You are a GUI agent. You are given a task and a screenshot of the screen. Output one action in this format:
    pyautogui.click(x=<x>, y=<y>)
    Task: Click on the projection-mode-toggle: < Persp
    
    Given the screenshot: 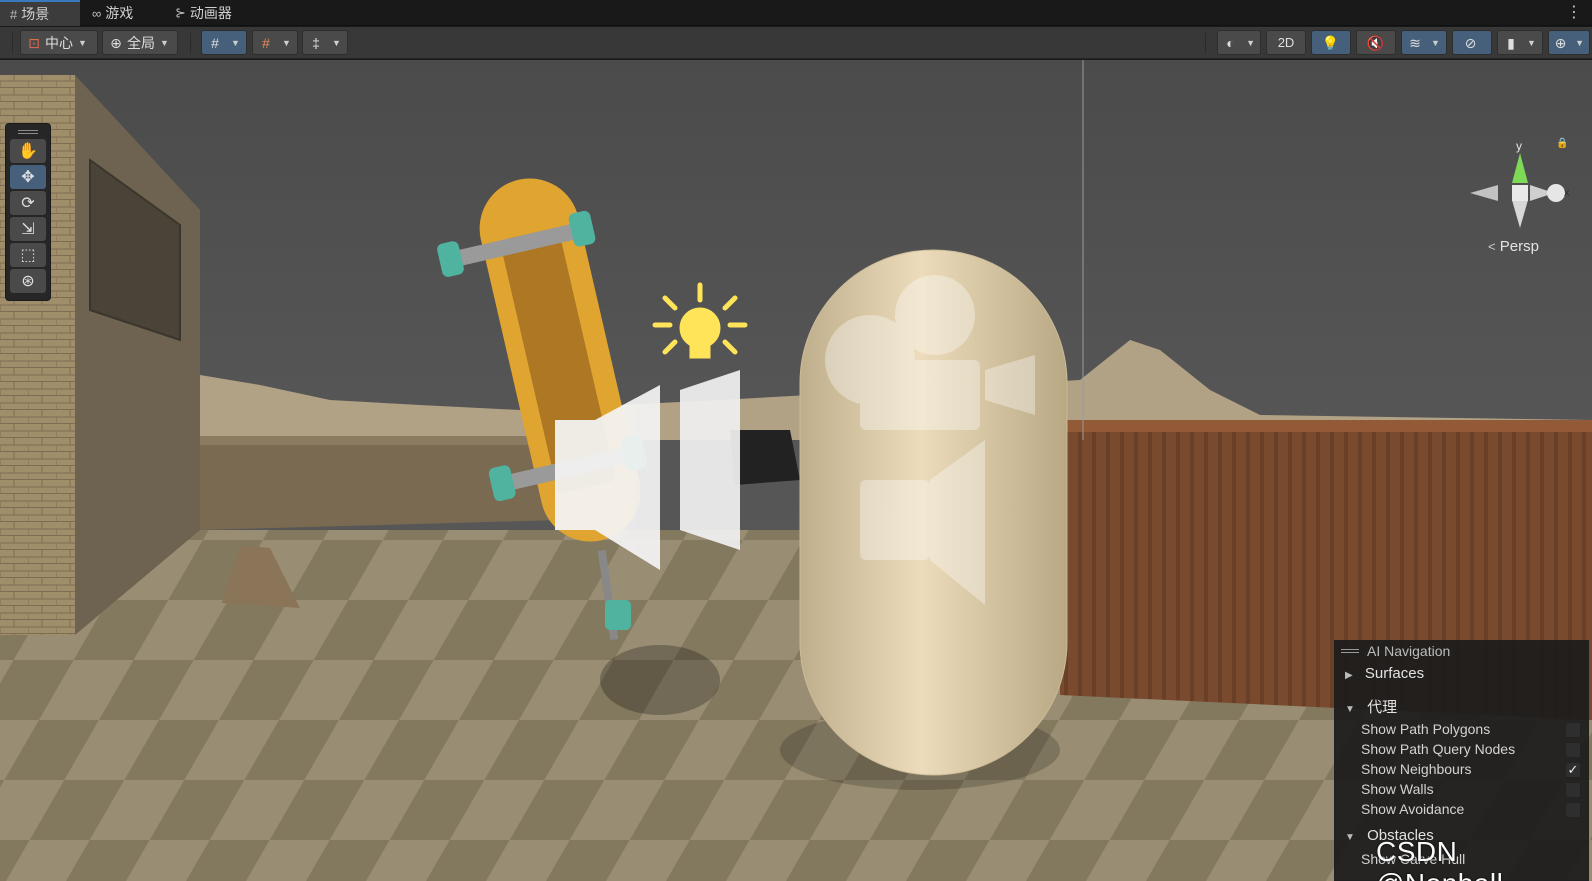 What is the action you would take?
    pyautogui.click(x=1513, y=246)
    